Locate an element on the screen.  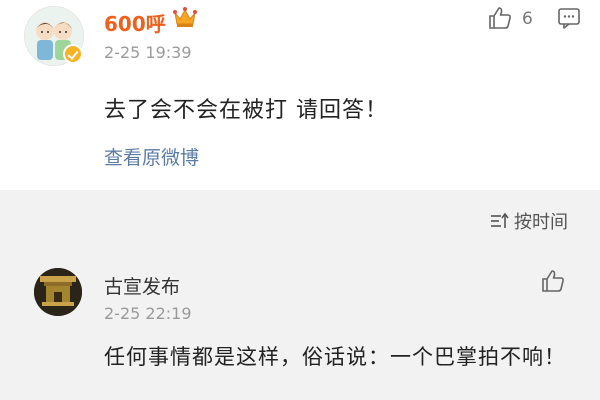
post-text: 去了会不会在被打 请回答！ is located at coordinates (246, 110).